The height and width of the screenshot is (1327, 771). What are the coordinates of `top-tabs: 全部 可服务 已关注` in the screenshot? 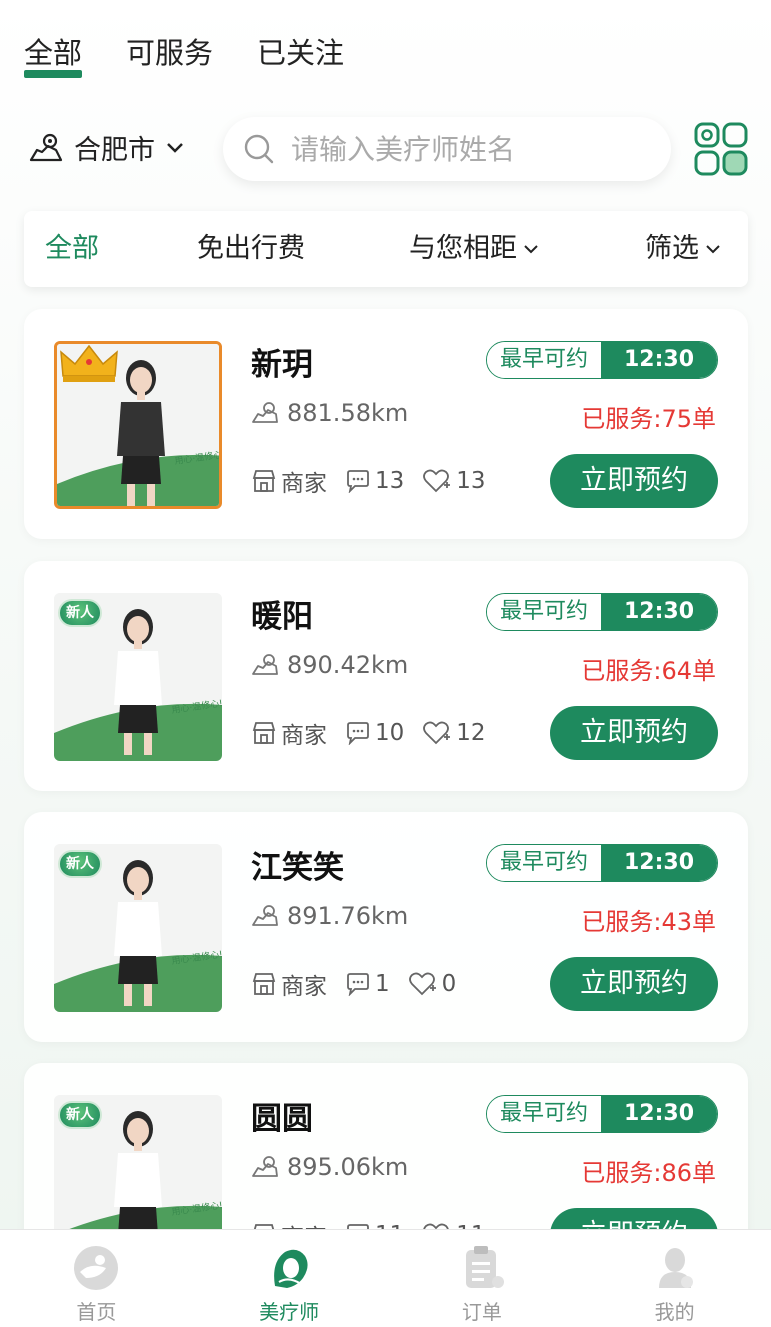 It's located at (184, 54).